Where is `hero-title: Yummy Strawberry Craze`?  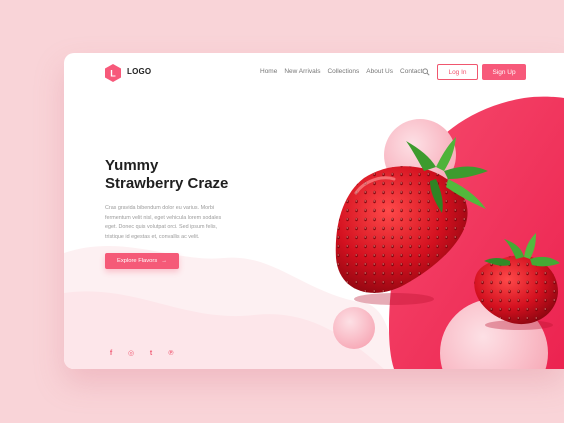 hero-title: Yummy Strawberry Craze is located at coordinates (166, 175).